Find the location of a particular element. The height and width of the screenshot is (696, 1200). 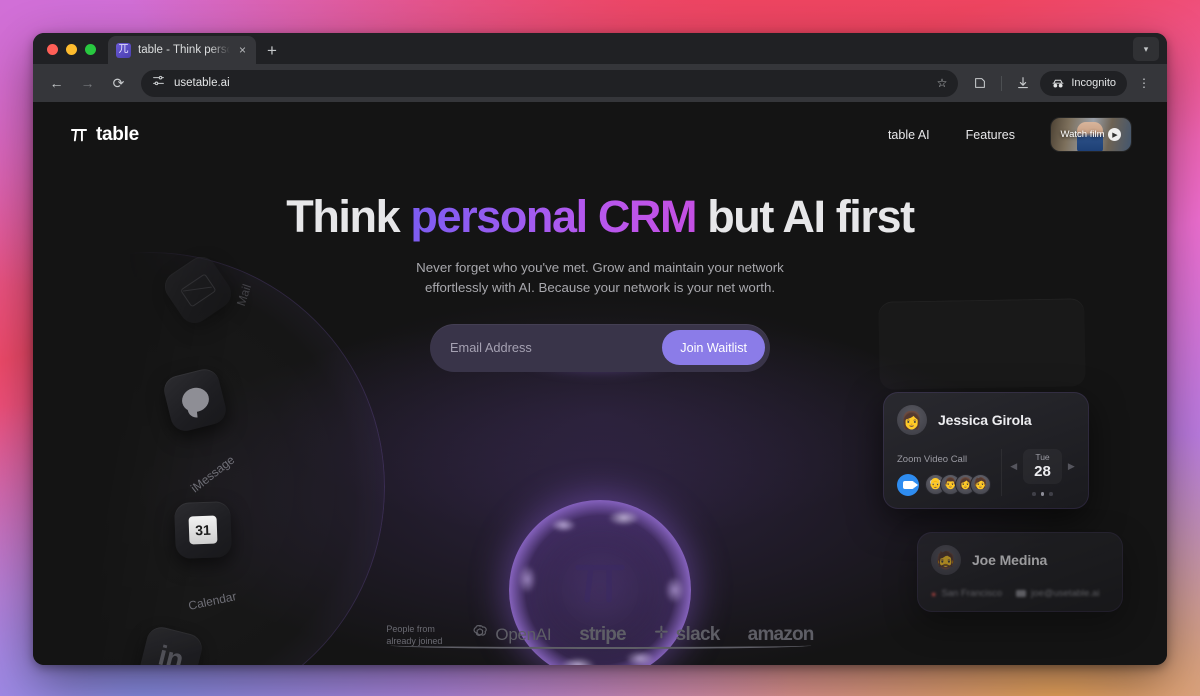

carousel-dots is located at coordinates (1042, 494).